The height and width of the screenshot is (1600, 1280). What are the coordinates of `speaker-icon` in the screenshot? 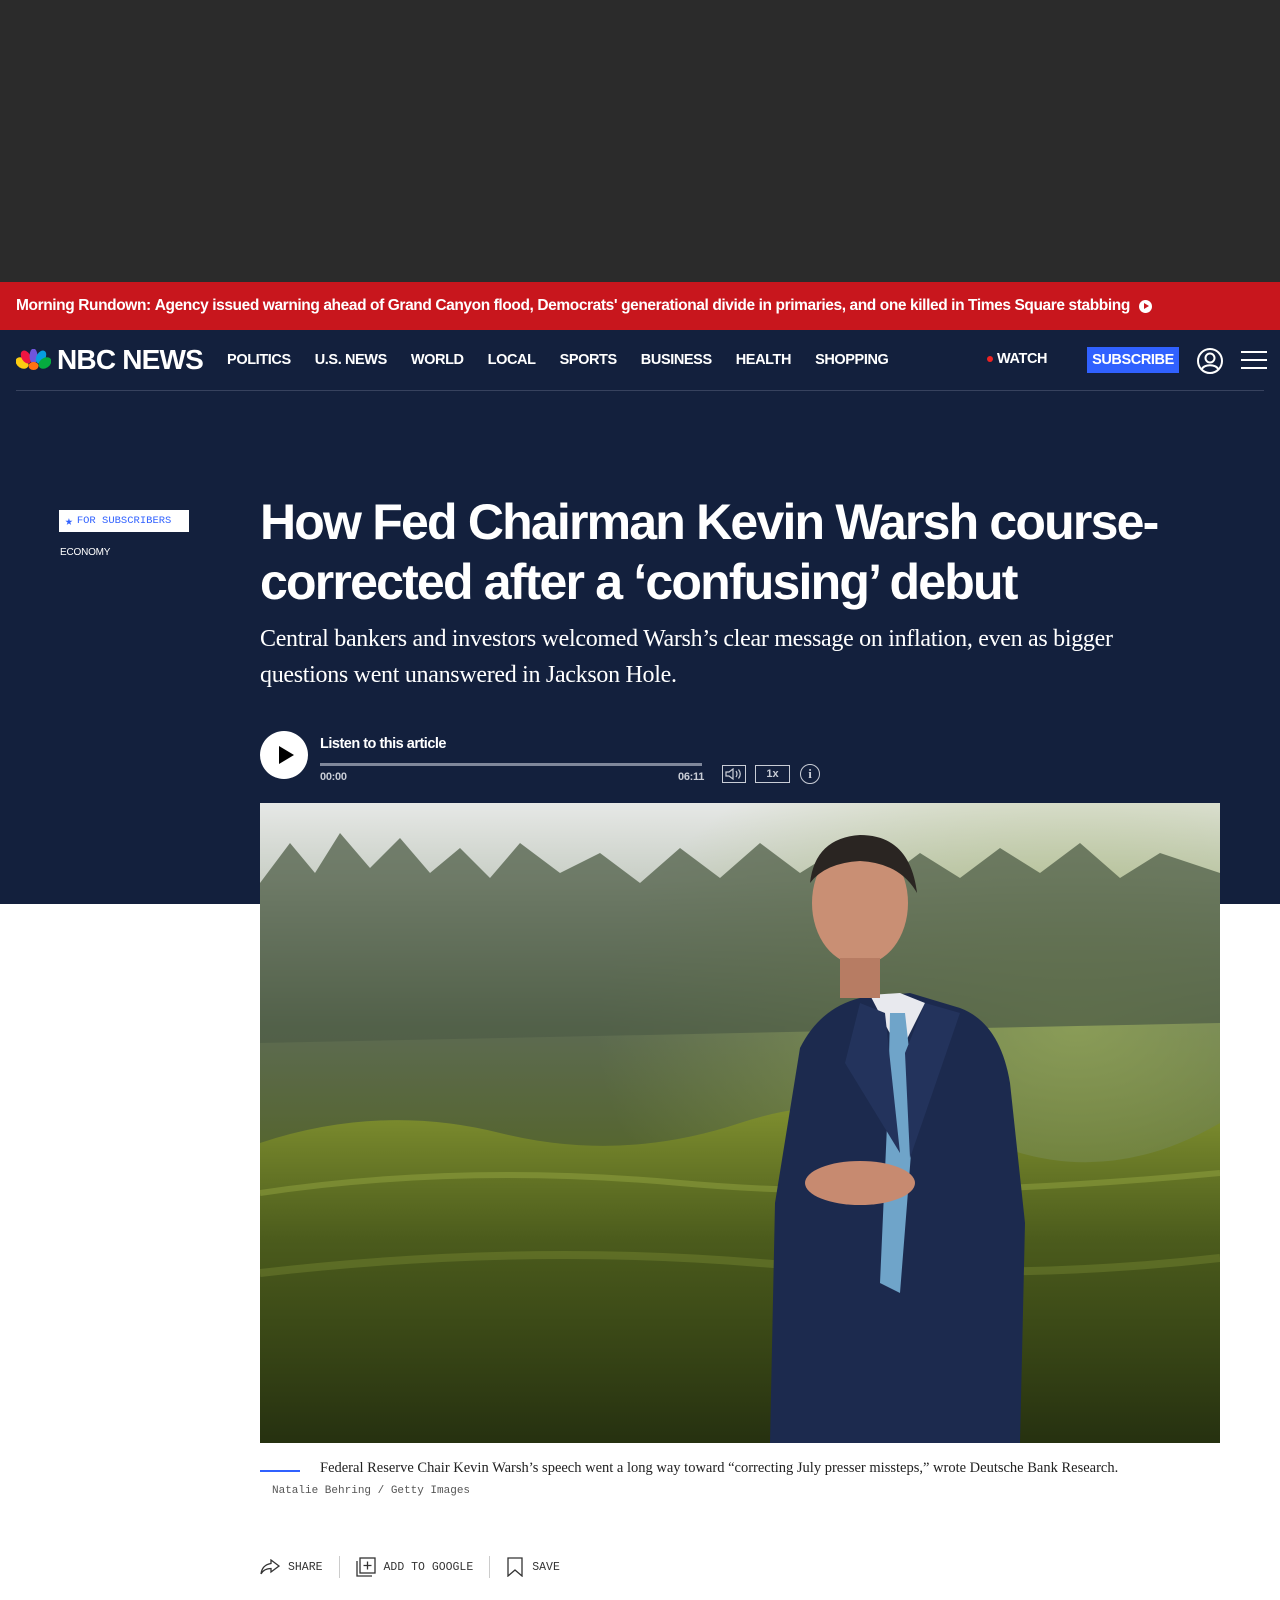 It's located at (733, 774).